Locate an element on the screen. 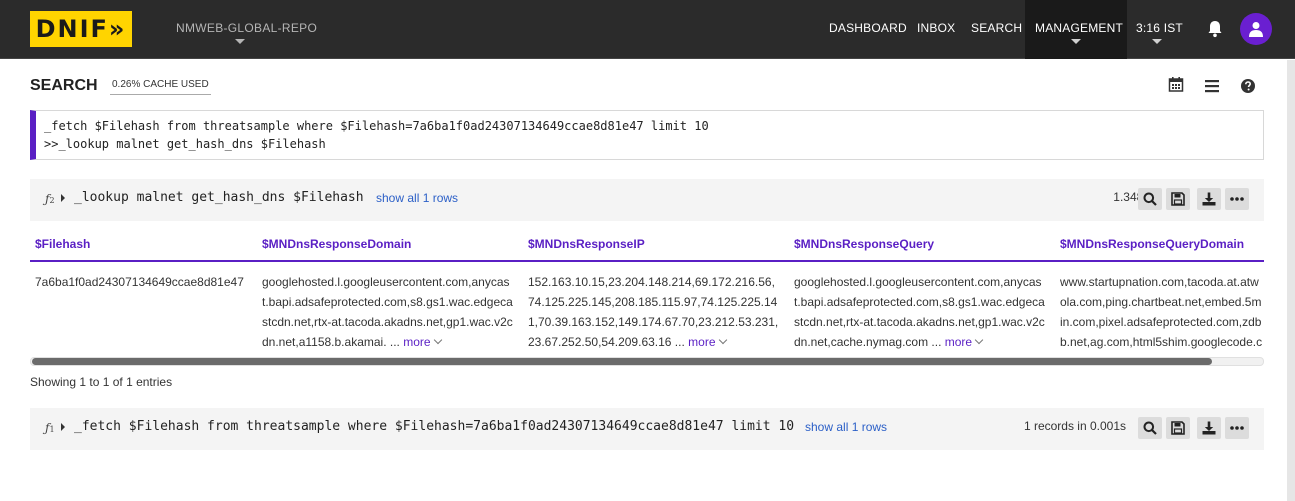  column-header-response-domain: $MNDnsResponseDomain is located at coordinates (336, 244).